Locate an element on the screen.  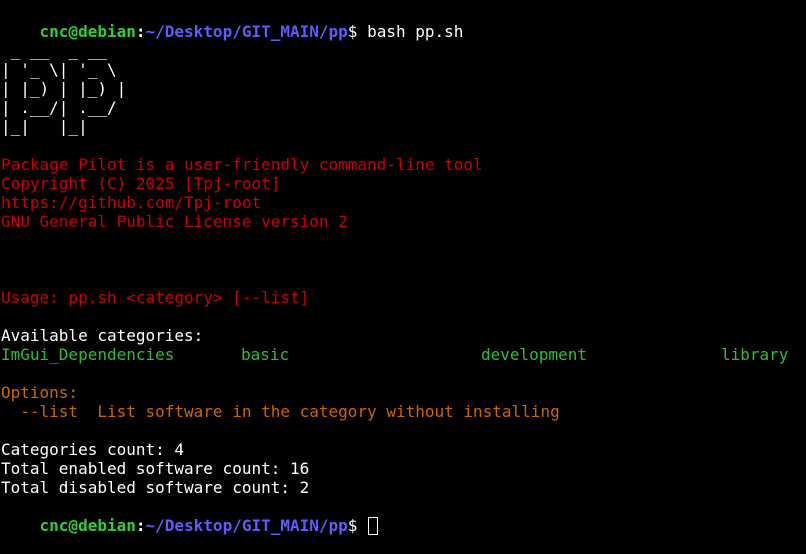
info-license: GNU General Public License version 2 is located at coordinates (174, 221).